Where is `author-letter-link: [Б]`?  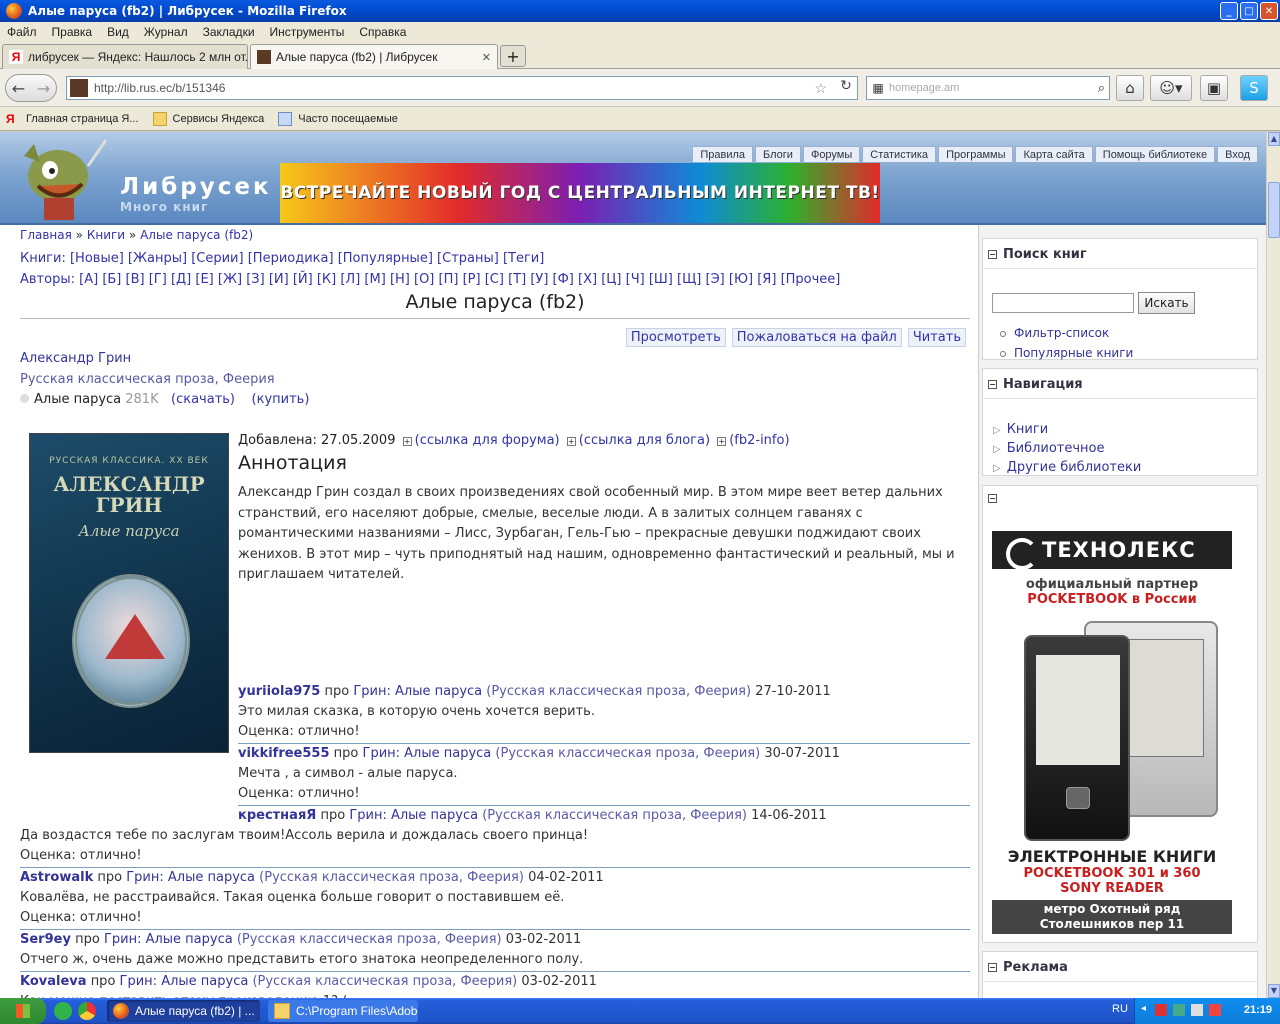 author-letter-link: [Б] is located at coordinates (111, 279).